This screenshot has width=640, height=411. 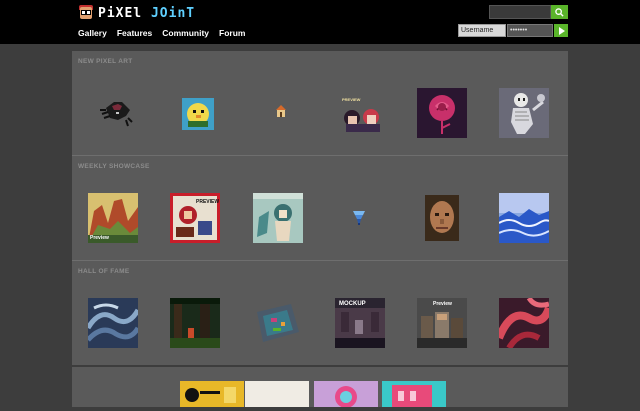 I want to click on thumbnail-label: MOCKUP, so click(x=352, y=304).